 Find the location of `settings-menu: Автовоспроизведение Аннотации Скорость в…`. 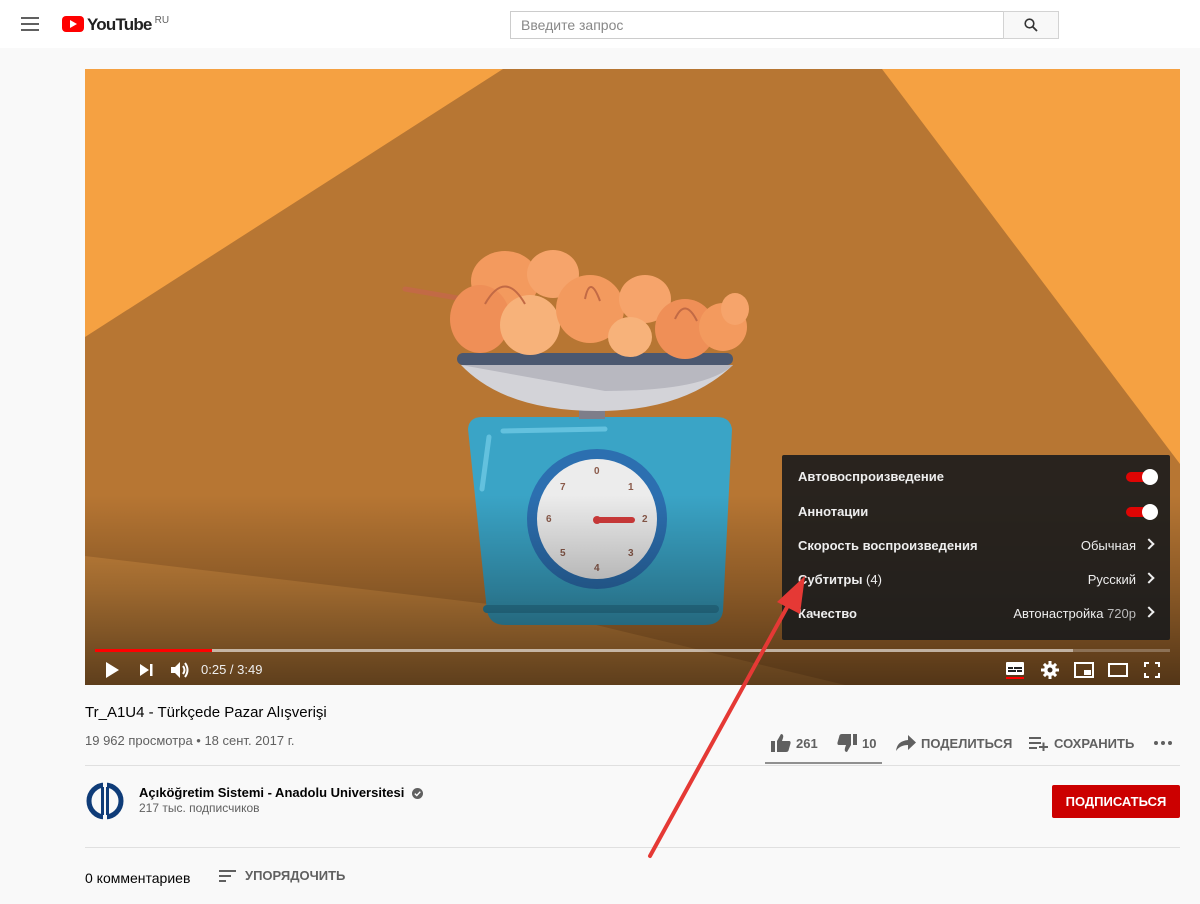

settings-menu: Автовоспроизведение Аннотации Скорость в… is located at coordinates (976, 547).